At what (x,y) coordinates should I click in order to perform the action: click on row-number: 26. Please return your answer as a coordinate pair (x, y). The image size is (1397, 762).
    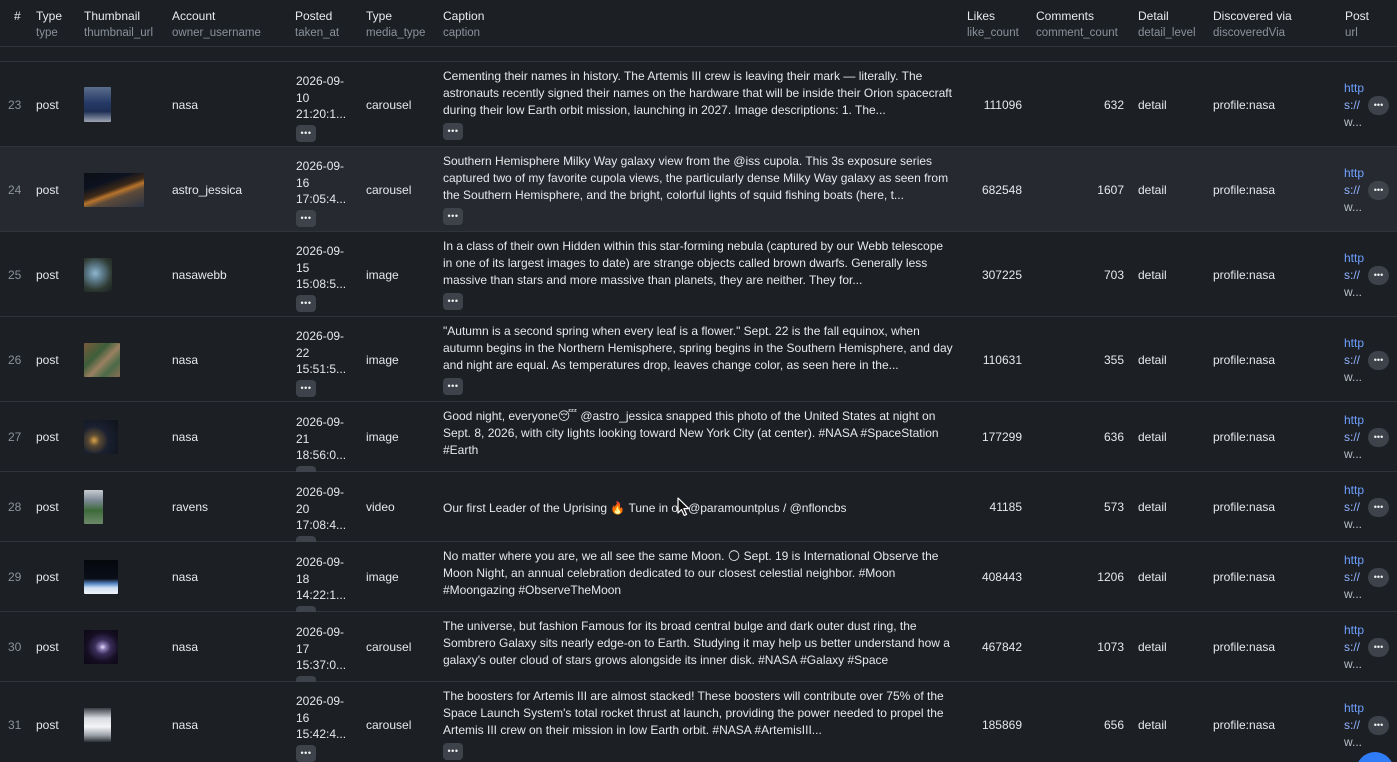
    Looking at the image, I should click on (15, 360).